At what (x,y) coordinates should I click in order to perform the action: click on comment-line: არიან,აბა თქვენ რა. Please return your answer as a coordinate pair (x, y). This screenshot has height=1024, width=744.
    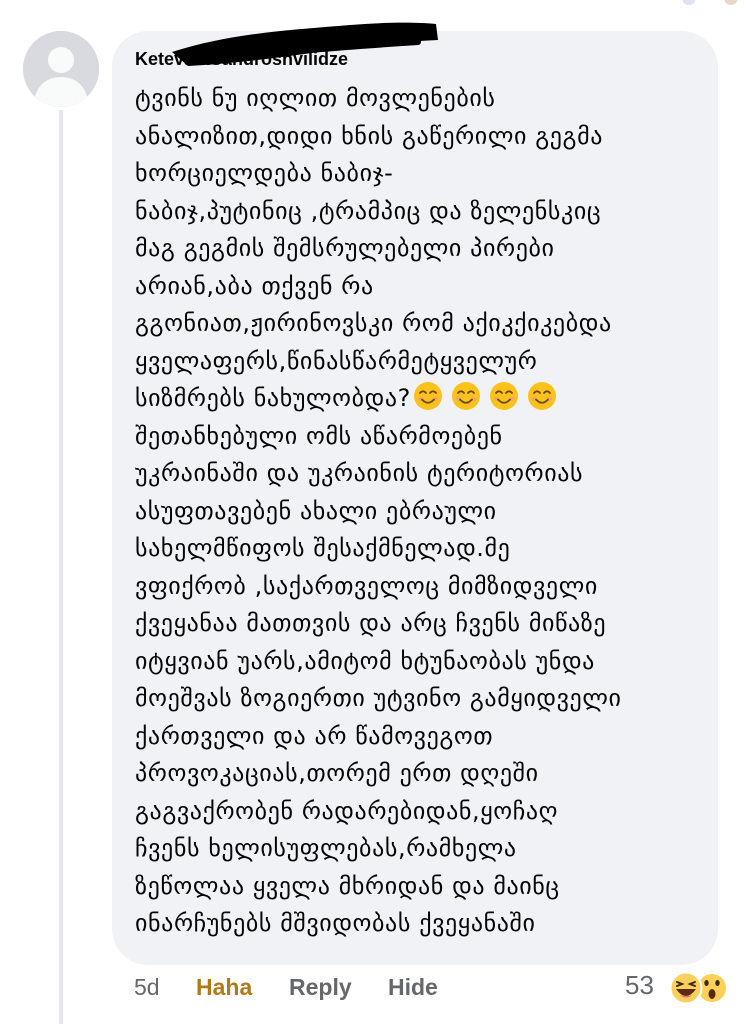
    Looking at the image, I should click on (254, 285).